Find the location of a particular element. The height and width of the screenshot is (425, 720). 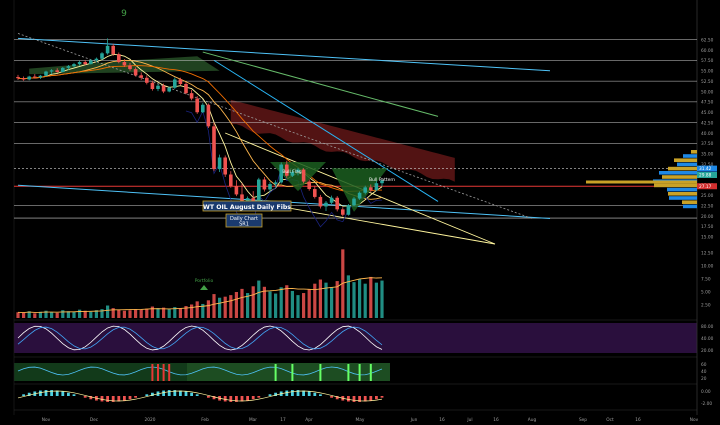

subtitle-annotation: Daily Chart SR1 is located at coordinates (244, 220).